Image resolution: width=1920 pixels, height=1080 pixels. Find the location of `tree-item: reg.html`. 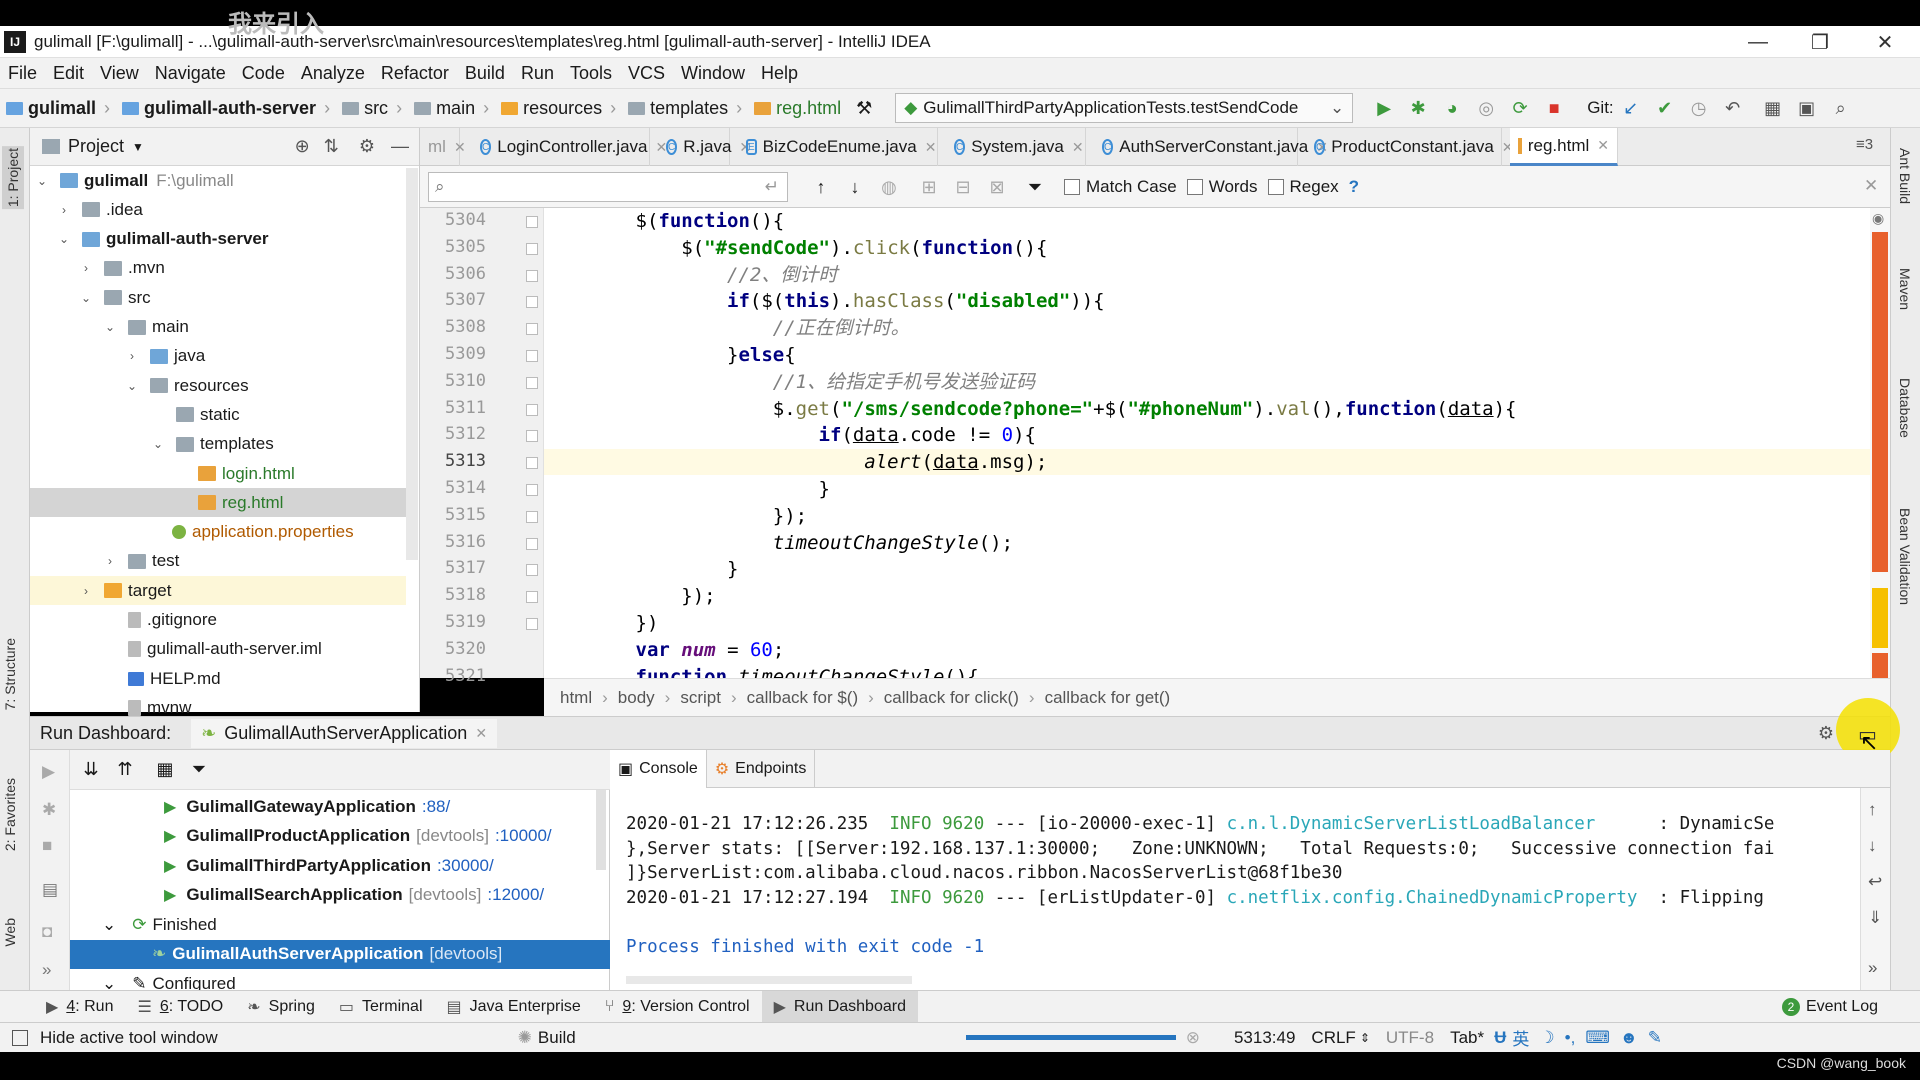

tree-item: reg.html is located at coordinates (218, 503).